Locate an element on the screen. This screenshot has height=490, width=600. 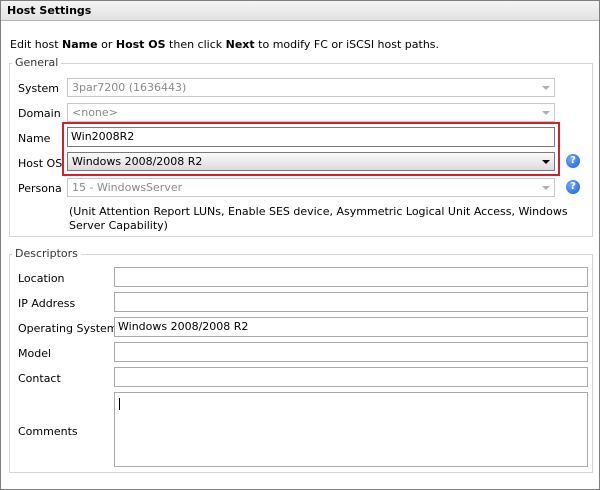
host-os-label: Host OS is located at coordinates (40, 163).